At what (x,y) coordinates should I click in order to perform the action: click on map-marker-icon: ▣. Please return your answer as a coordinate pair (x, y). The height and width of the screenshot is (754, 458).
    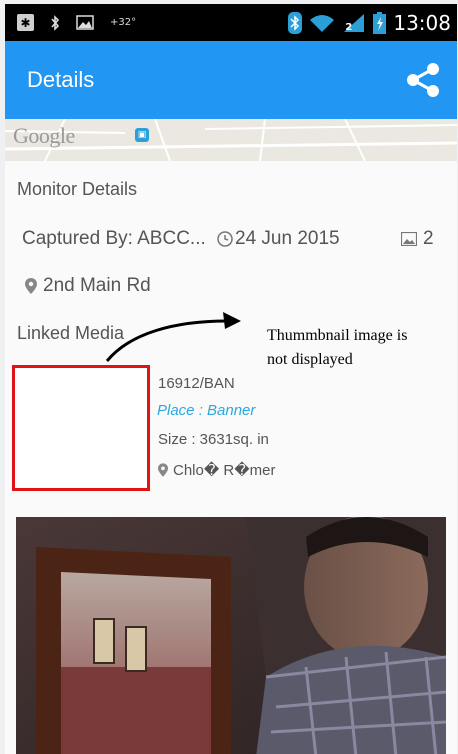
    Looking at the image, I should click on (142, 135).